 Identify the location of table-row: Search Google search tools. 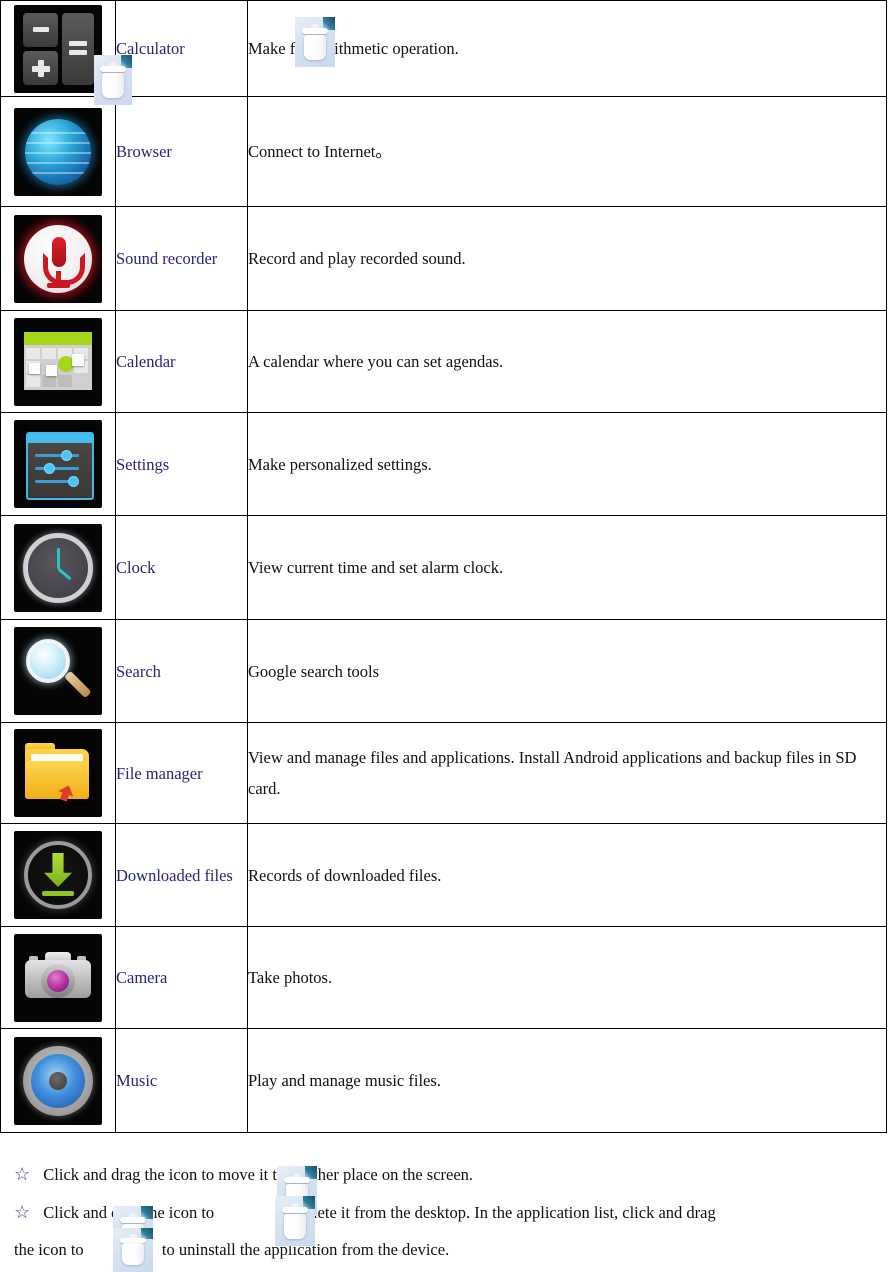
(443, 671).